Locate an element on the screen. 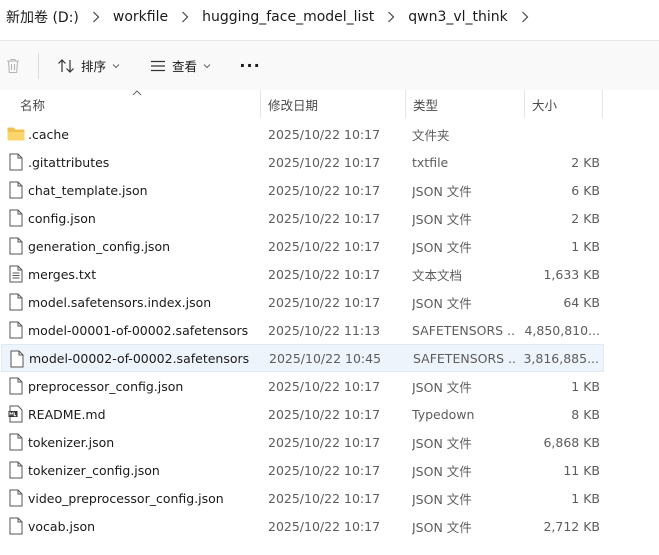 Image resolution: width=659 pixels, height=555 pixels. column-name-label: 名称 is located at coordinates (33, 105).